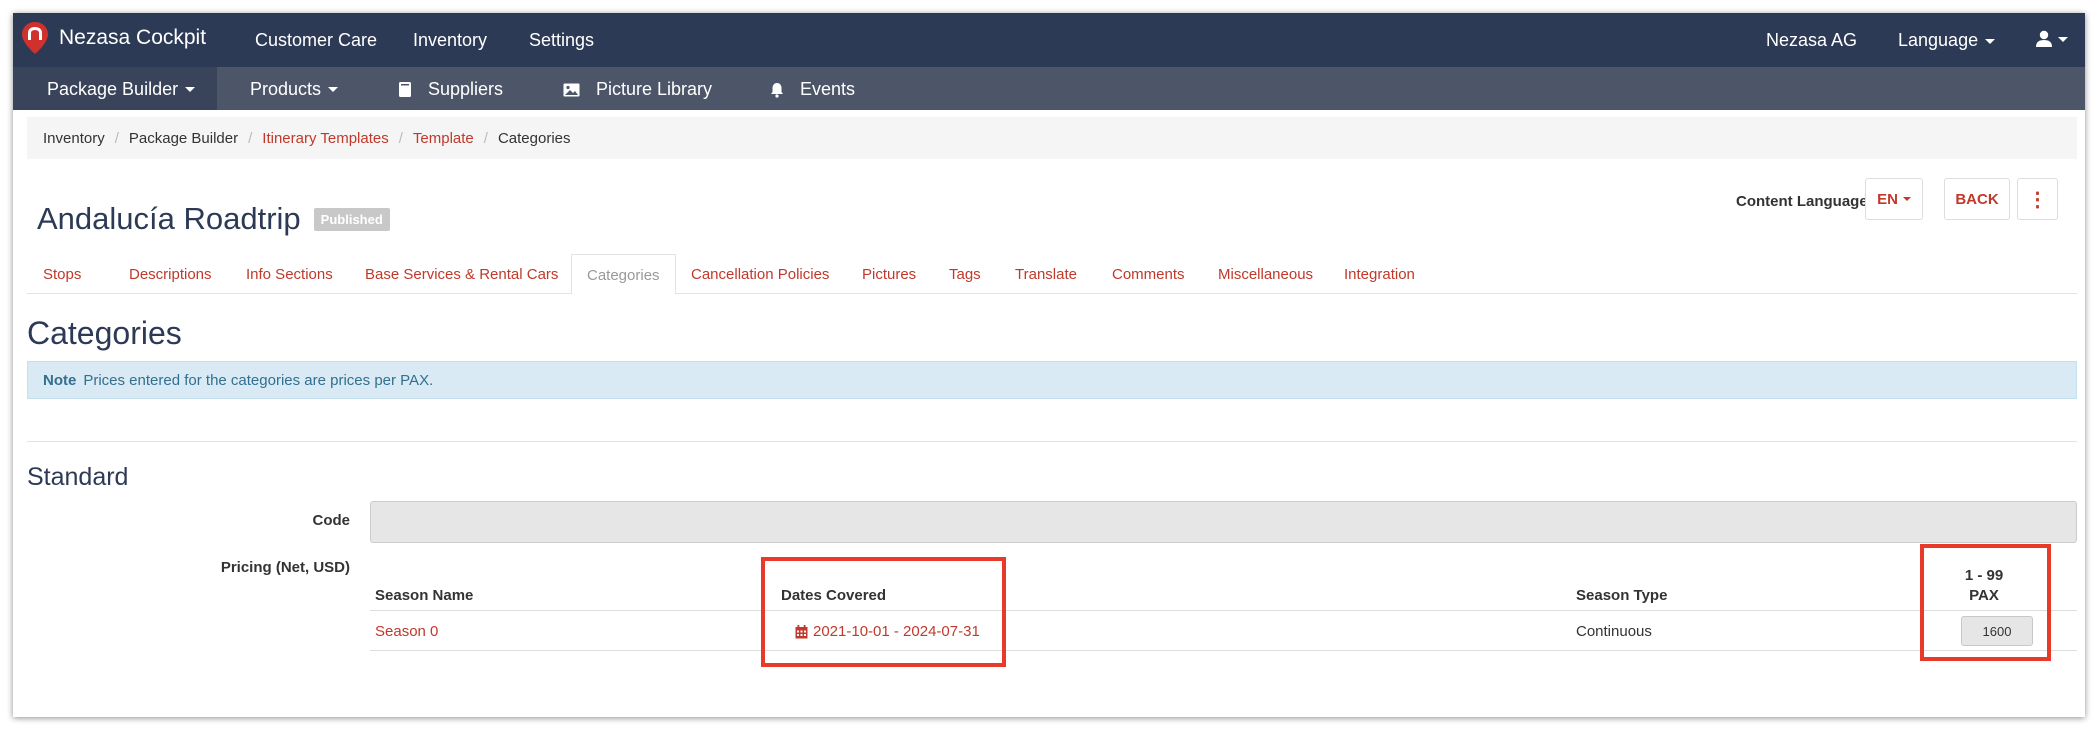 The image size is (2098, 738). I want to click on subnav-events: Events, so click(812, 89).